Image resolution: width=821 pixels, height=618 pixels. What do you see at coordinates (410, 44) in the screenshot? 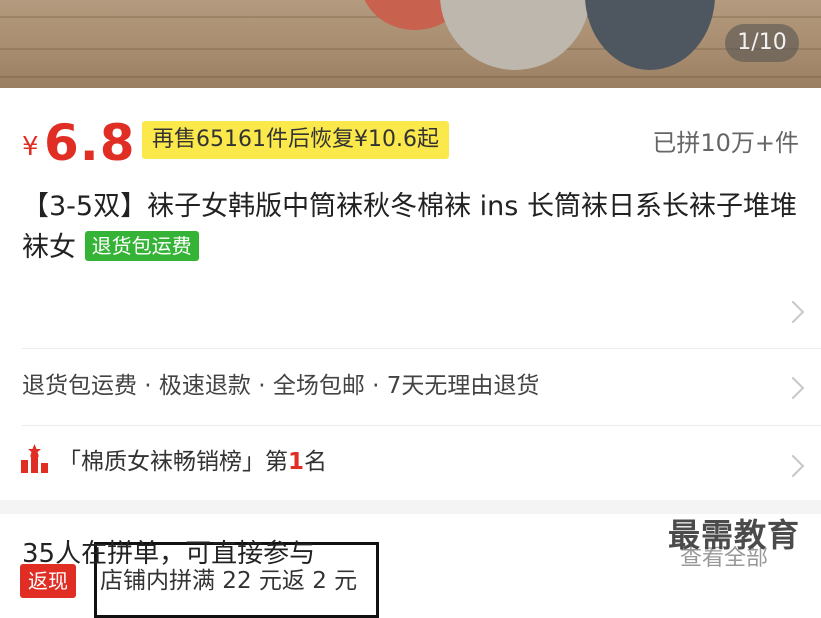
I see `product-image-gallery: 1/10` at bounding box center [410, 44].